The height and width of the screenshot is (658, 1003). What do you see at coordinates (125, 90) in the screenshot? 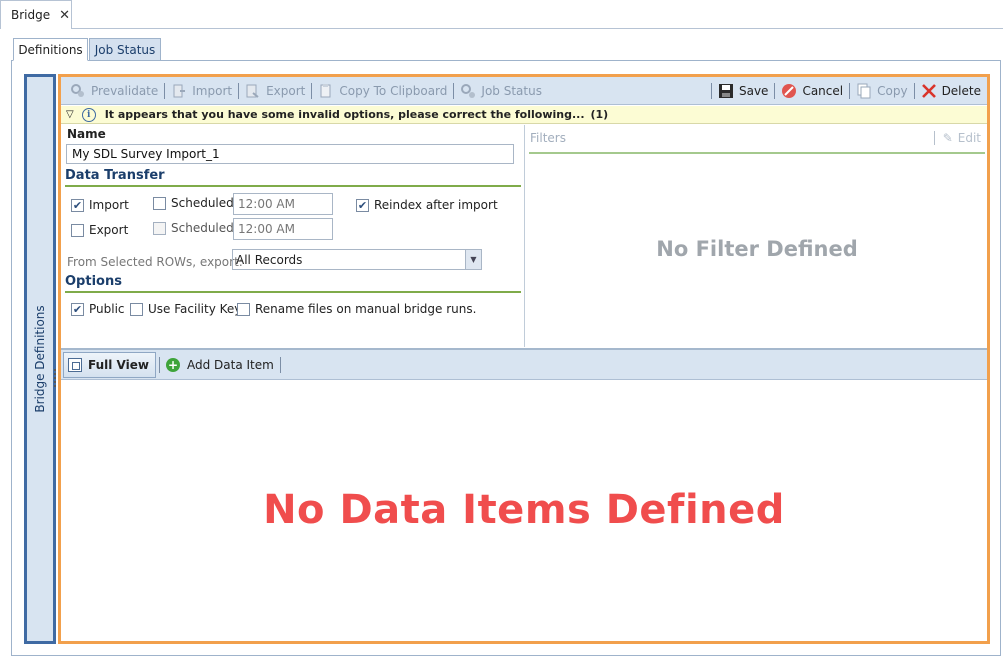
I see `prevalidate-label: Prevalidate` at bounding box center [125, 90].